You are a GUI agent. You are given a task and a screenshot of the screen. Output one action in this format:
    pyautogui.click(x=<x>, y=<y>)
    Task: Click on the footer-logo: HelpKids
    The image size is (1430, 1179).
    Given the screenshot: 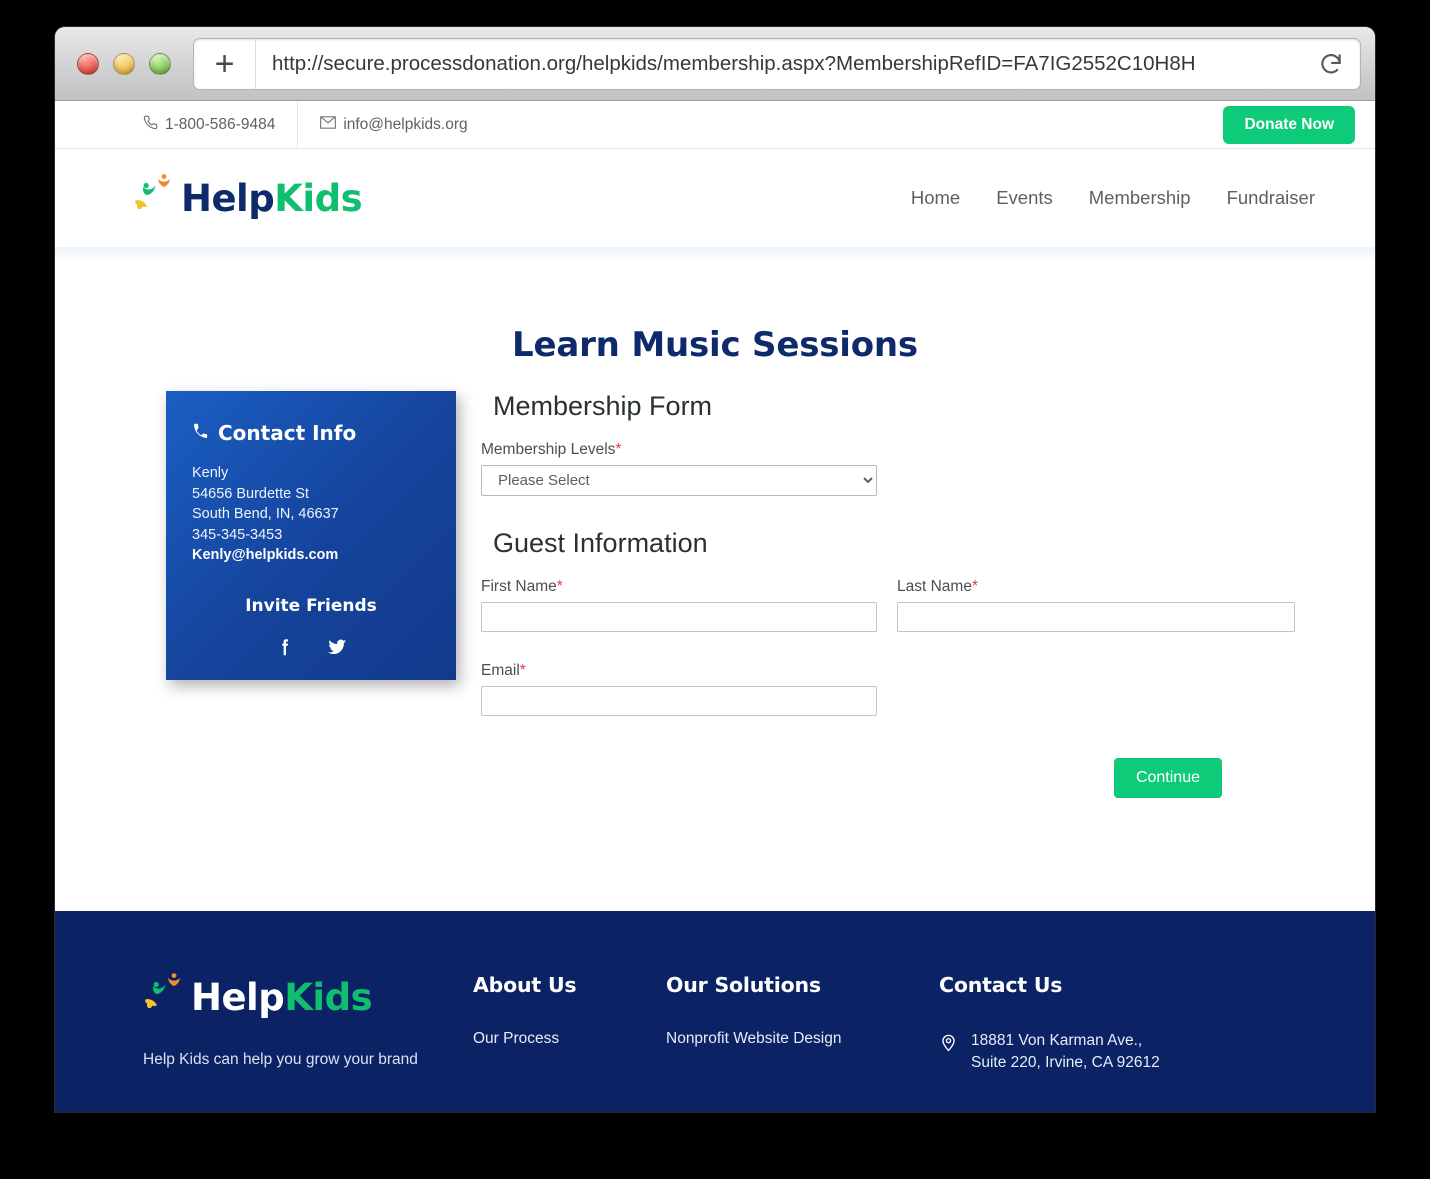 What is the action you would take?
    pyautogui.click(x=308, y=997)
    